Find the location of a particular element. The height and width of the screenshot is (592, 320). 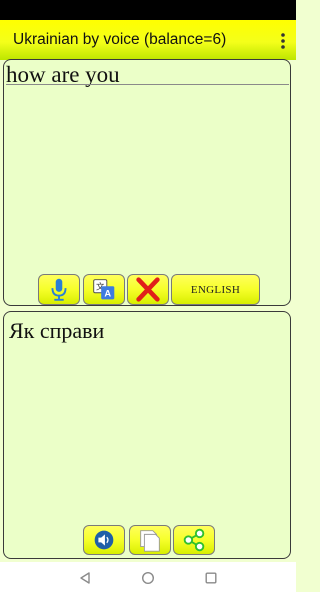

speaker-icon is located at coordinates (104, 540).